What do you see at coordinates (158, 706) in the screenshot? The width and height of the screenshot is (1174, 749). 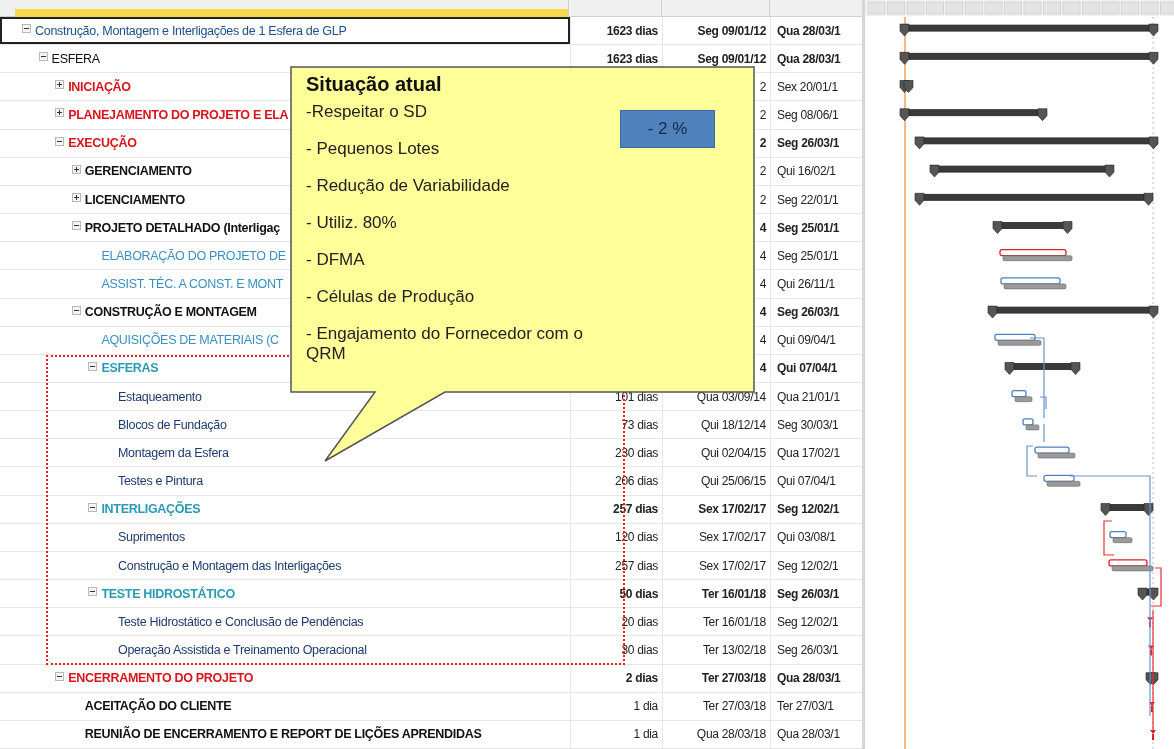 I see `task-name: ACEITAÇÃO DO CLIENTE` at bounding box center [158, 706].